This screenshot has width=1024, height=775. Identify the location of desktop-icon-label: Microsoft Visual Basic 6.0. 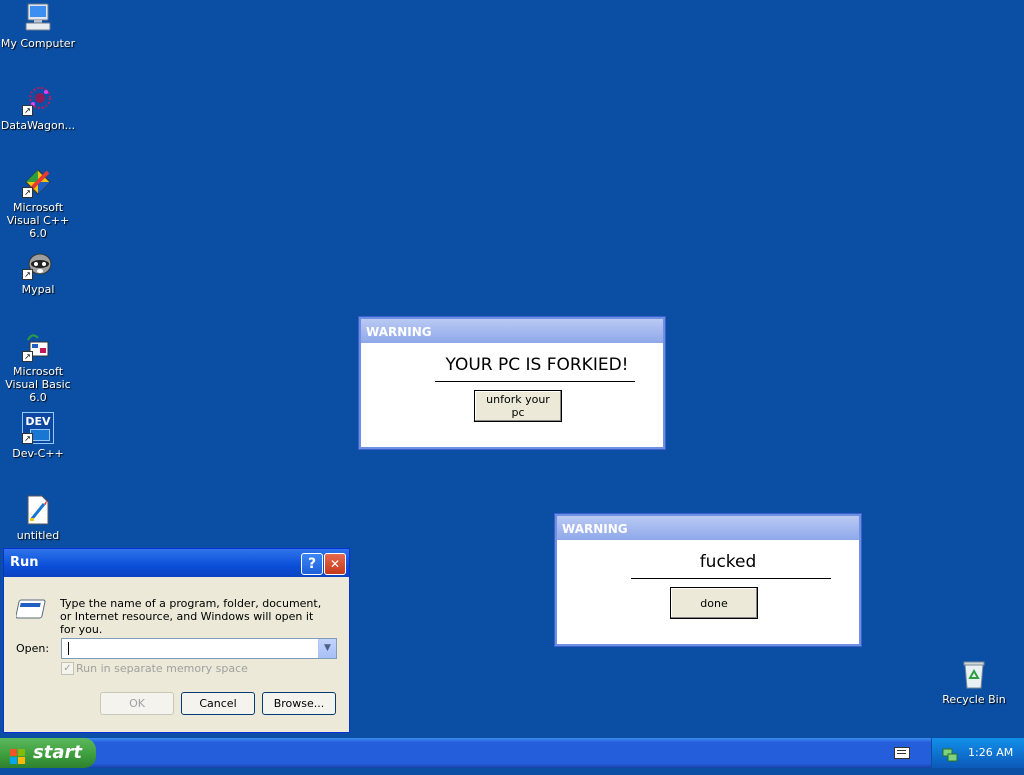
(38, 384).